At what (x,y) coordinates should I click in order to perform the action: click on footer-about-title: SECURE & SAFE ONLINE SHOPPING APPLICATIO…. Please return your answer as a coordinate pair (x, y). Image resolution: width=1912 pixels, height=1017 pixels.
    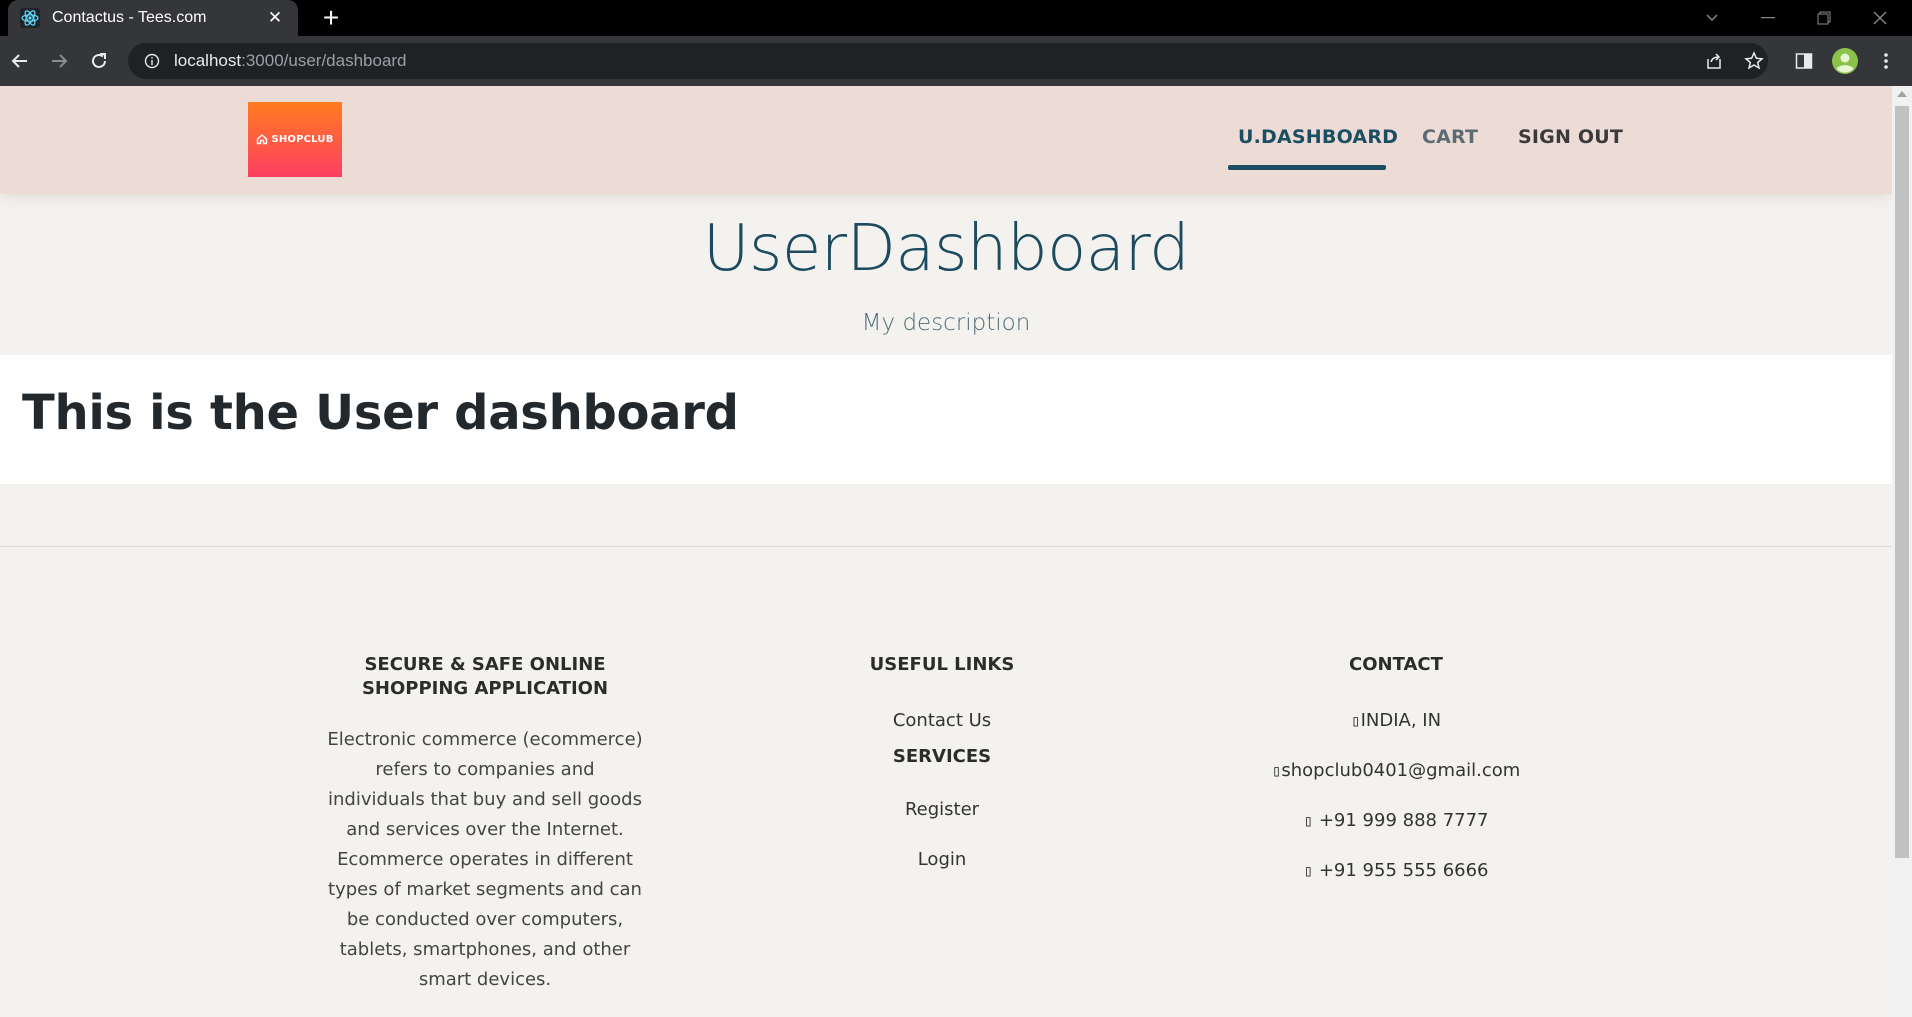
    Looking at the image, I should click on (485, 676).